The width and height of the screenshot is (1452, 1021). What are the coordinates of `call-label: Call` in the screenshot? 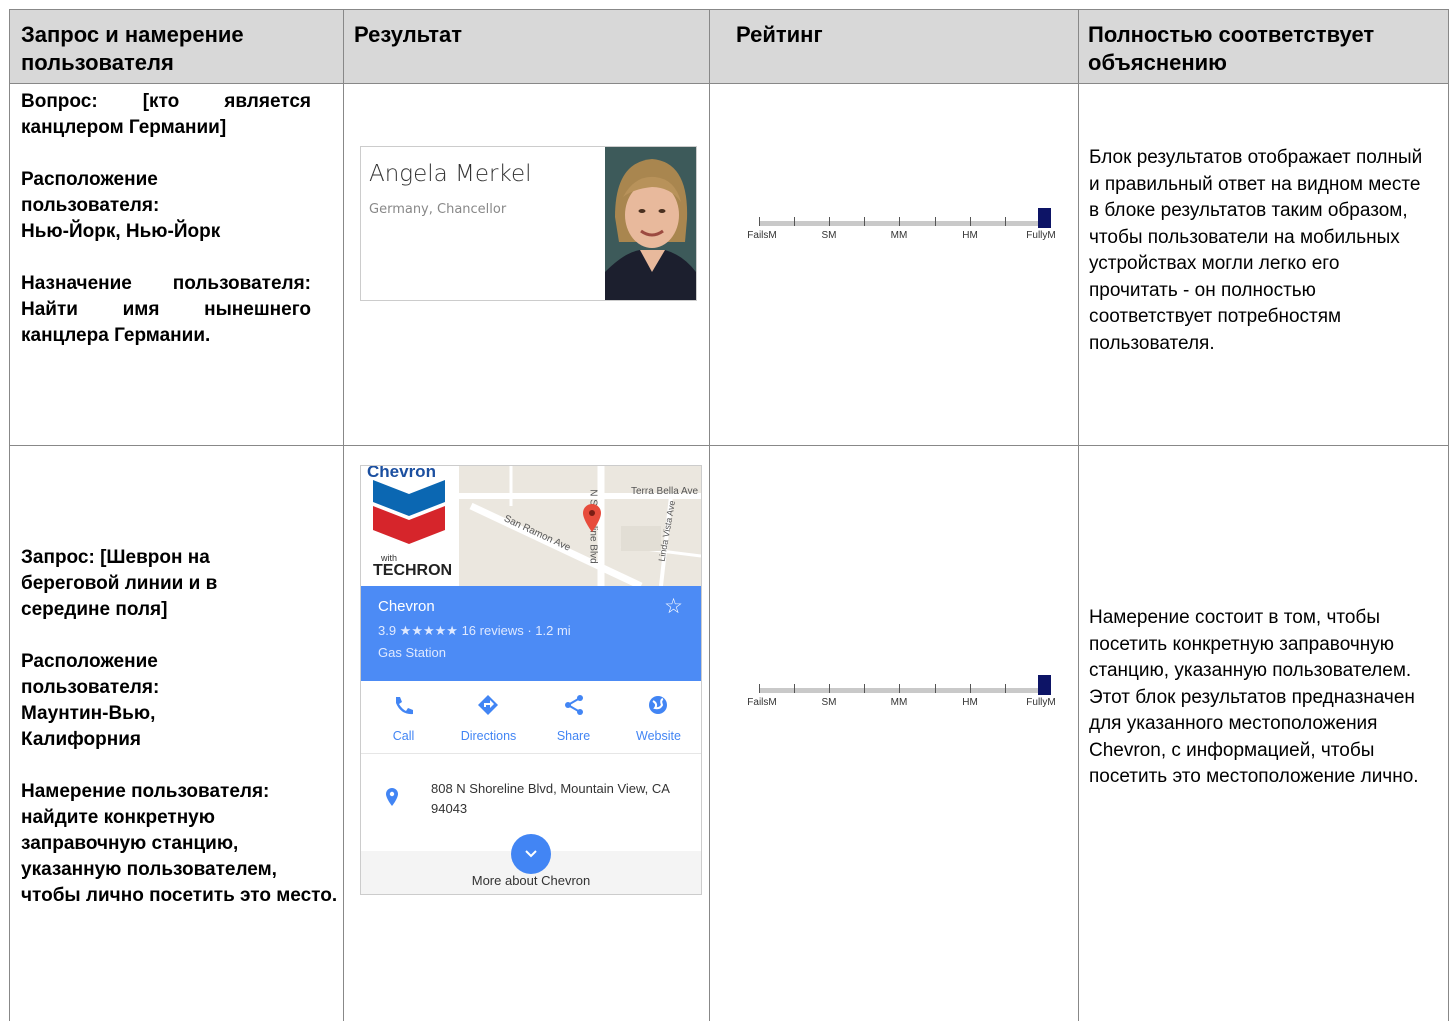 It's located at (403, 736).